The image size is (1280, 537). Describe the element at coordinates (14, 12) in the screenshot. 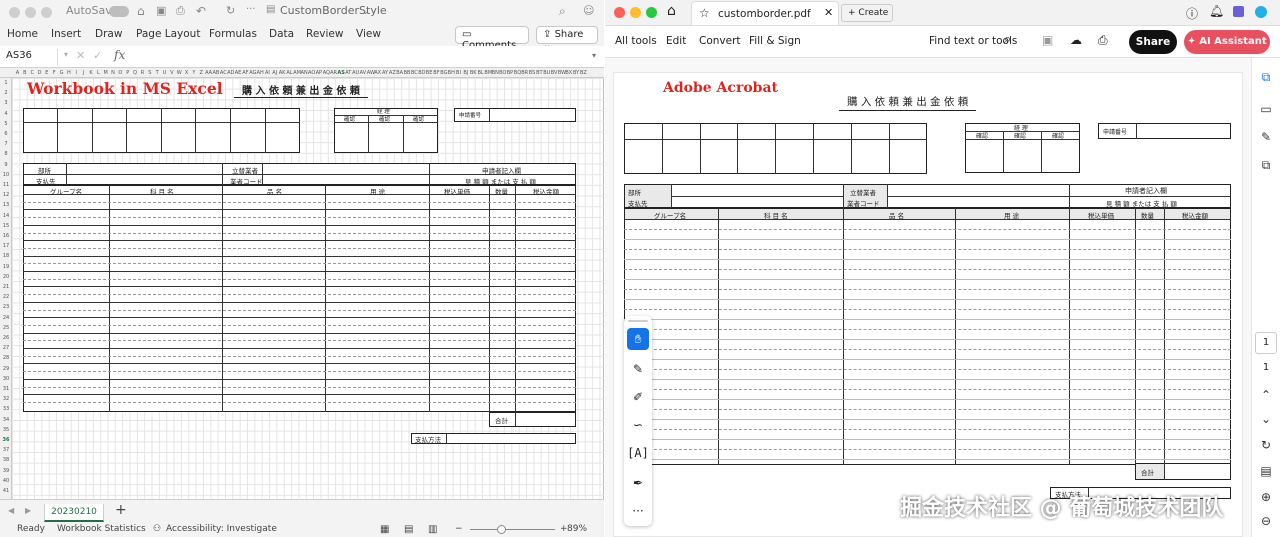

I see `close-window-button` at that location.